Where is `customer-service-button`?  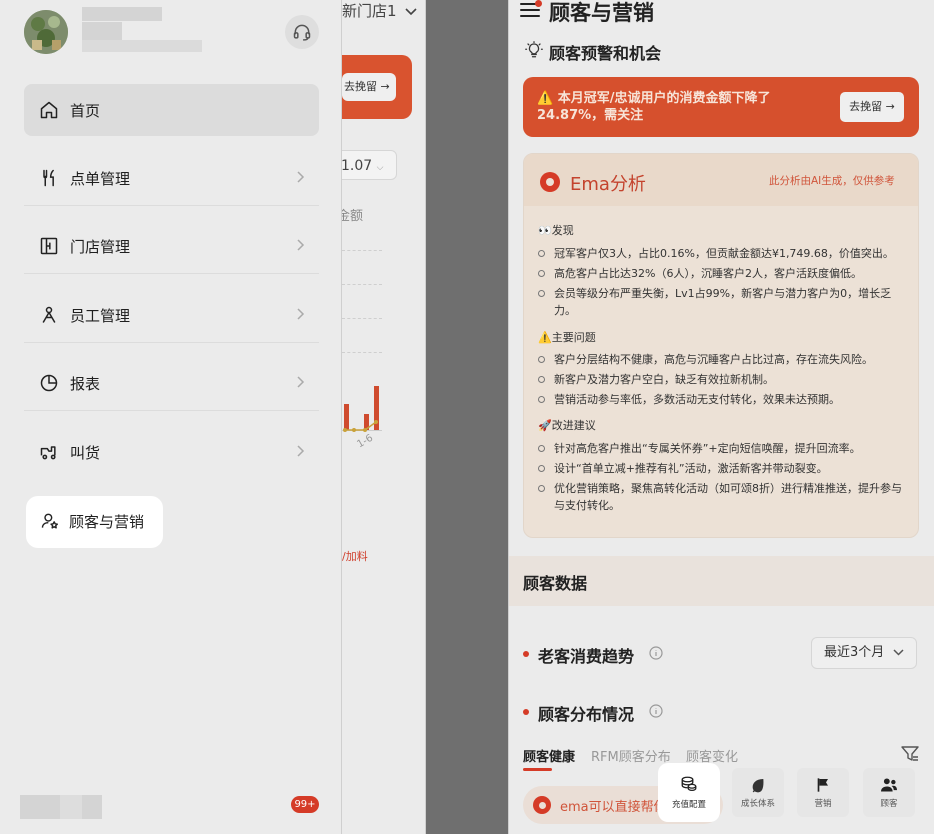 customer-service-button is located at coordinates (302, 32).